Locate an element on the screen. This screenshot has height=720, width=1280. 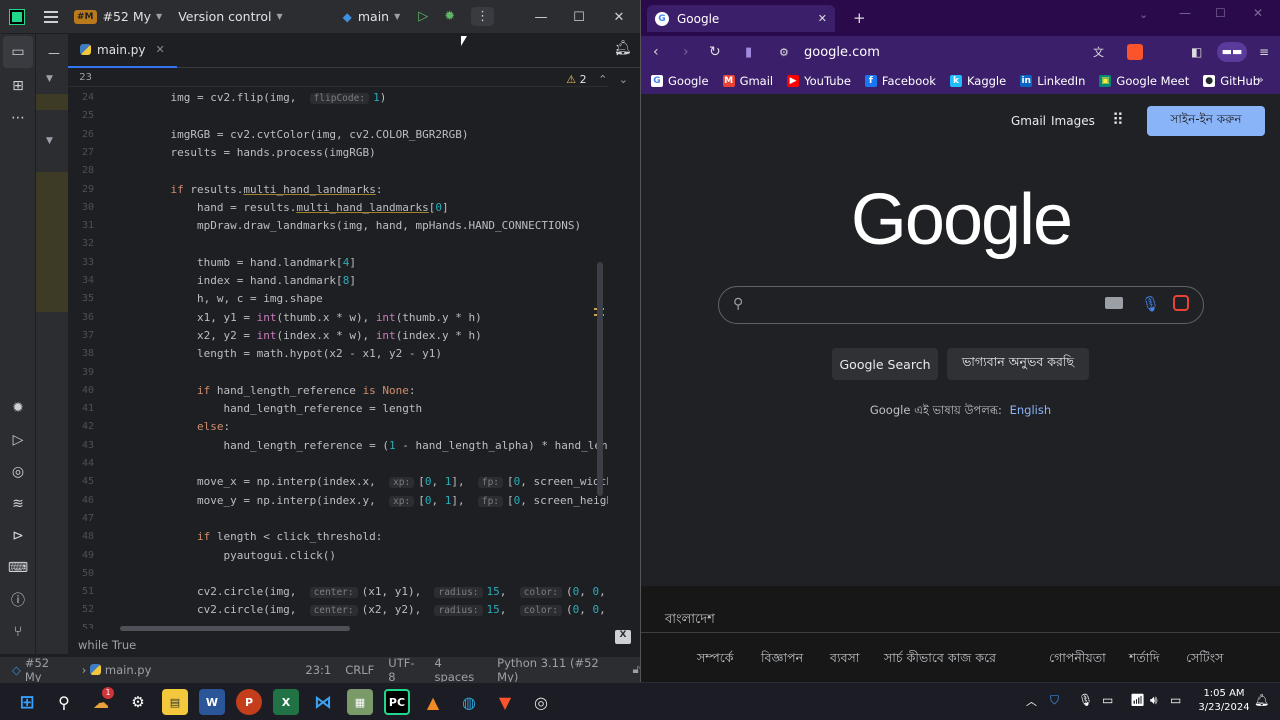
code-line: index = hand.landmark[8] is located at coordinates (250, 280).